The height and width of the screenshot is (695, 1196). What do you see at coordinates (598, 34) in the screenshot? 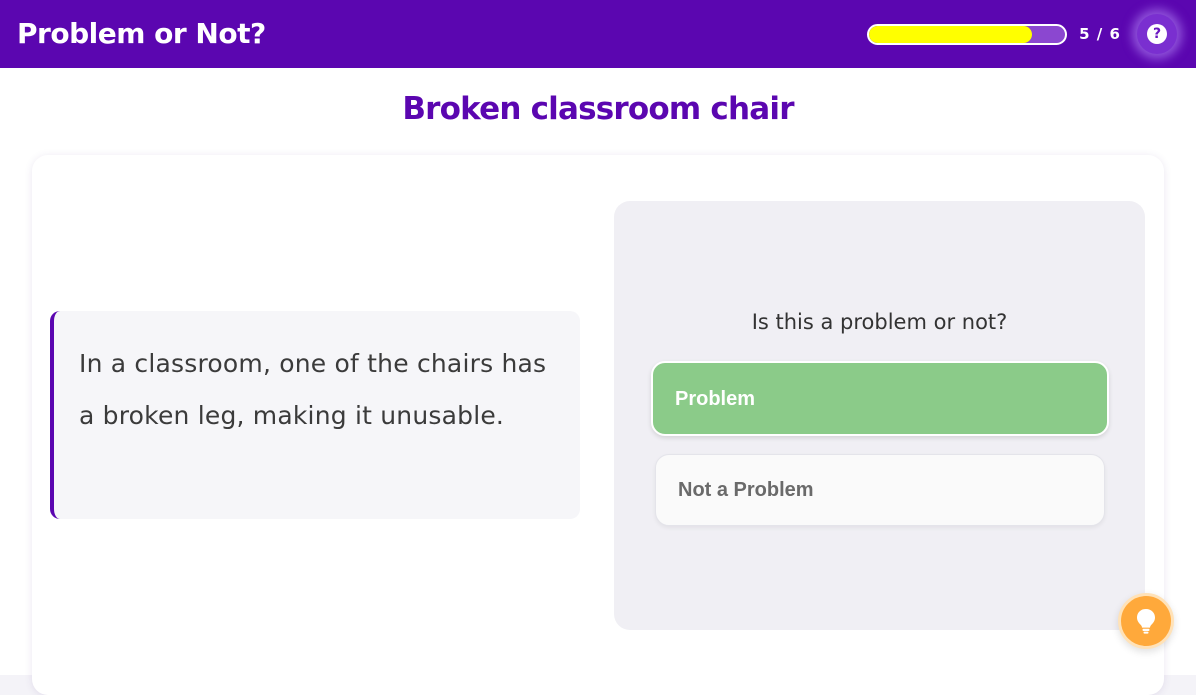
I see `top-bar: Problem or Not? 5 / 6 ?` at bounding box center [598, 34].